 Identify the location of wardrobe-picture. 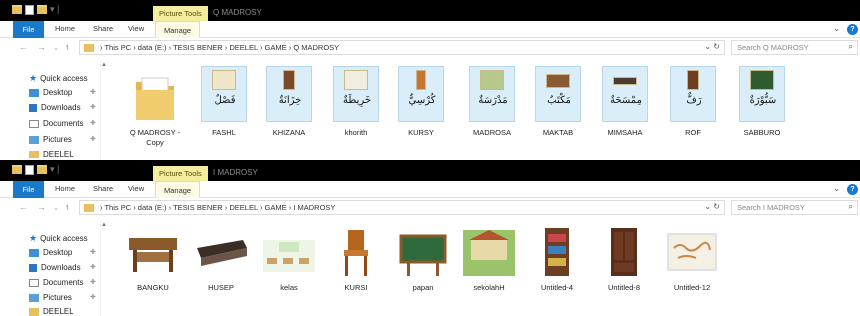
(289, 80).